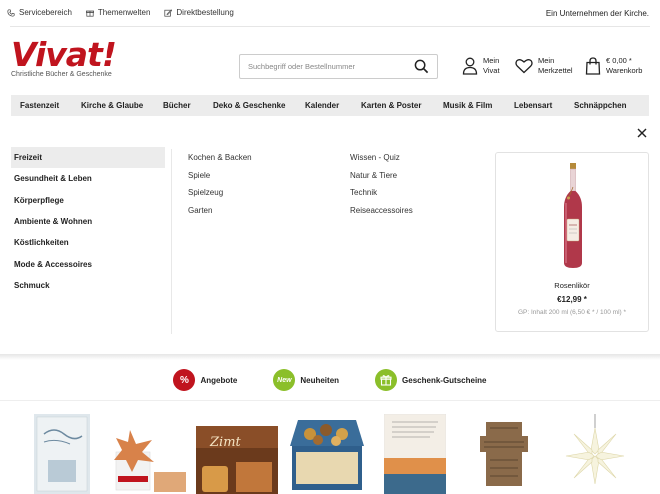 The image size is (660, 494). I want to click on nav-item-lebensart: Lebensart, so click(533, 105).